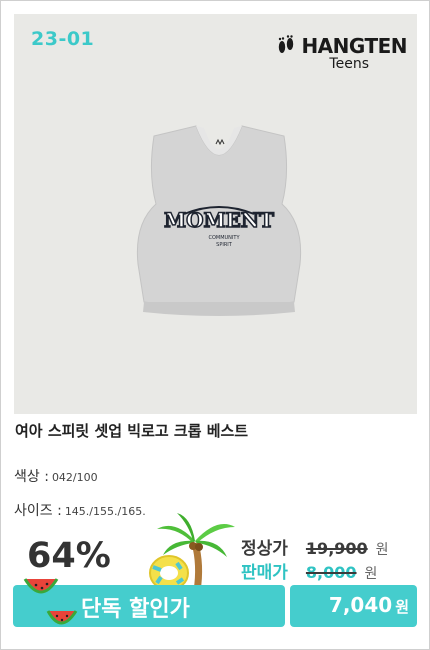 Image resolution: width=430 pixels, height=650 pixels. What do you see at coordinates (402, 607) in the screenshot?
I see `final-price-won: 원` at bounding box center [402, 607].